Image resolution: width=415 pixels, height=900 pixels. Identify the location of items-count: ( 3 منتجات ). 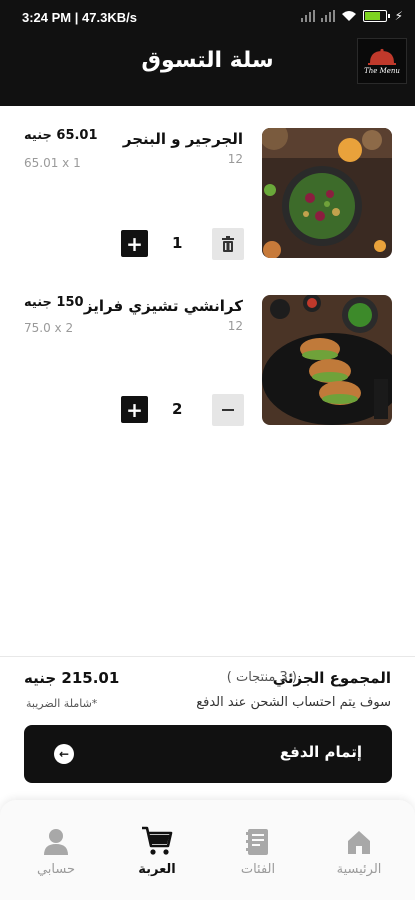
(261, 677).